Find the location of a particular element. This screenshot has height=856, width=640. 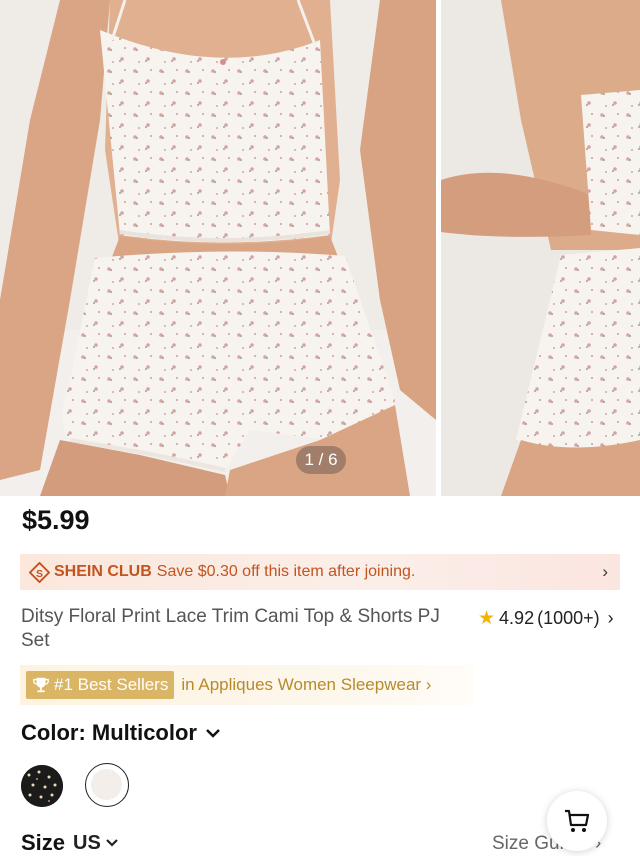

size-label: Size is located at coordinates (43, 842).